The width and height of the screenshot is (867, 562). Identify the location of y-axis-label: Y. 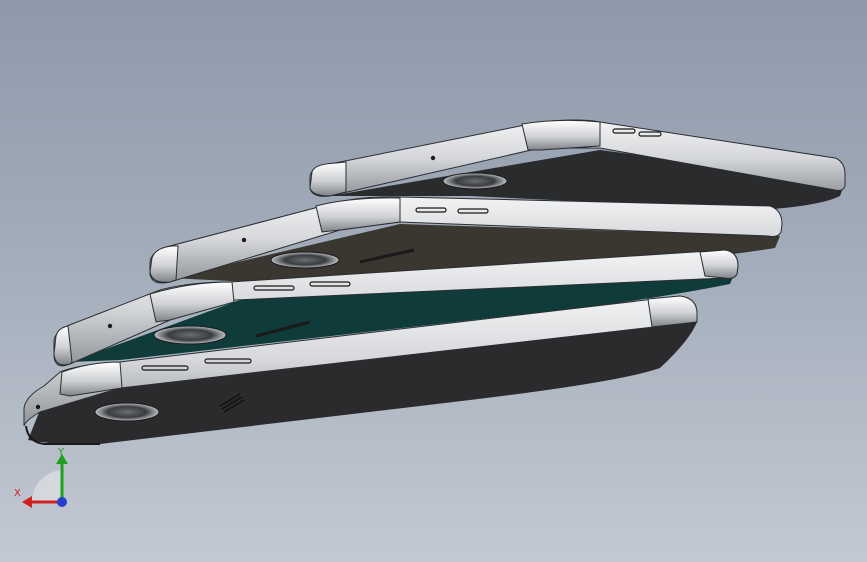
(61, 452).